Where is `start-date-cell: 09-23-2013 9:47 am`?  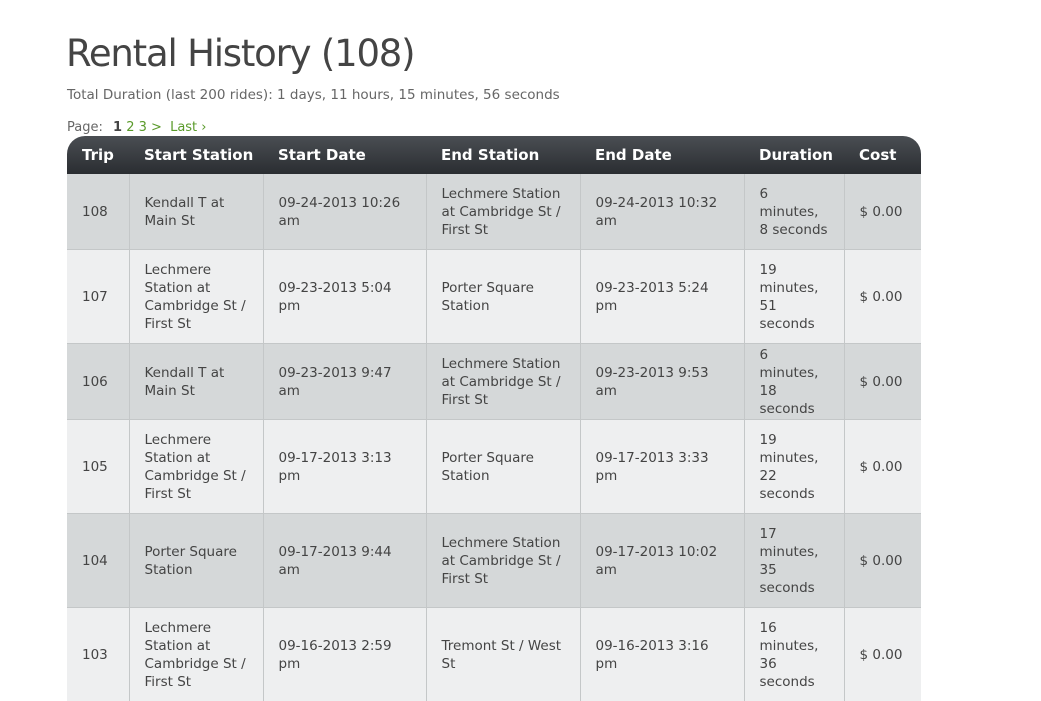
start-date-cell: 09-23-2013 9:47 am is located at coordinates (344, 381).